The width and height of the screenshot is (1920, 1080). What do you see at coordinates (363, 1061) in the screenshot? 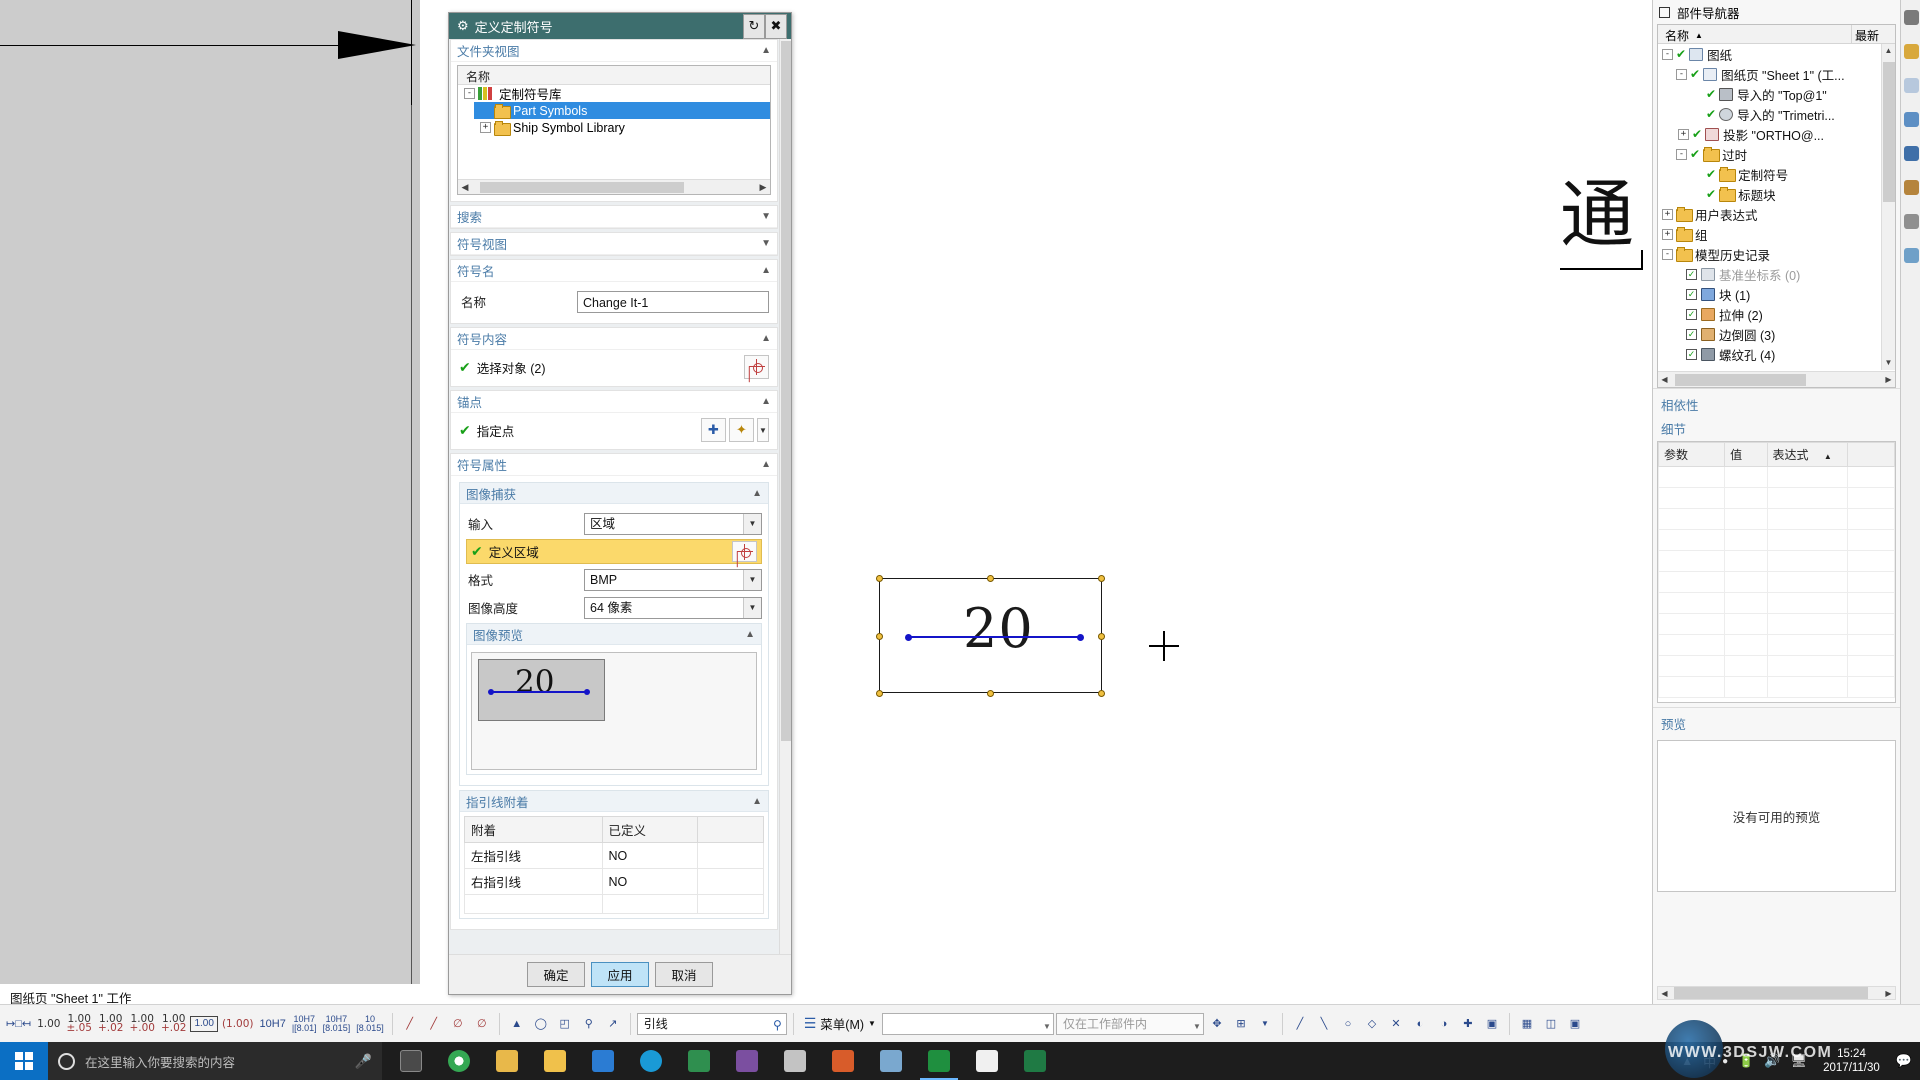
I see `microphone-icon: 🎤` at bounding box center [363, 1061].